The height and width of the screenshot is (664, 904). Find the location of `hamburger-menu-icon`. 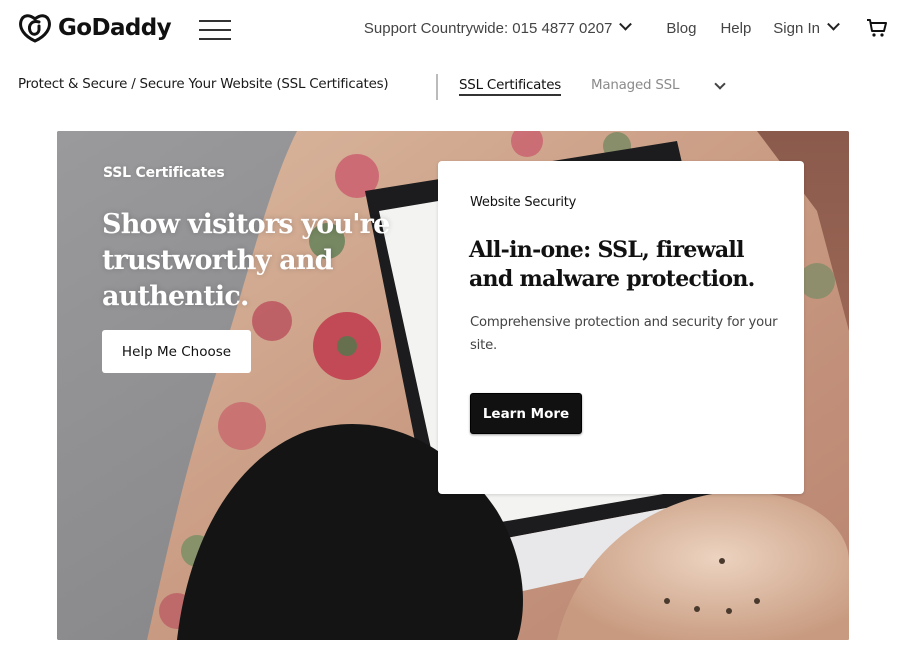

hamburger-menu-icon is located at coordinates (215, 30).